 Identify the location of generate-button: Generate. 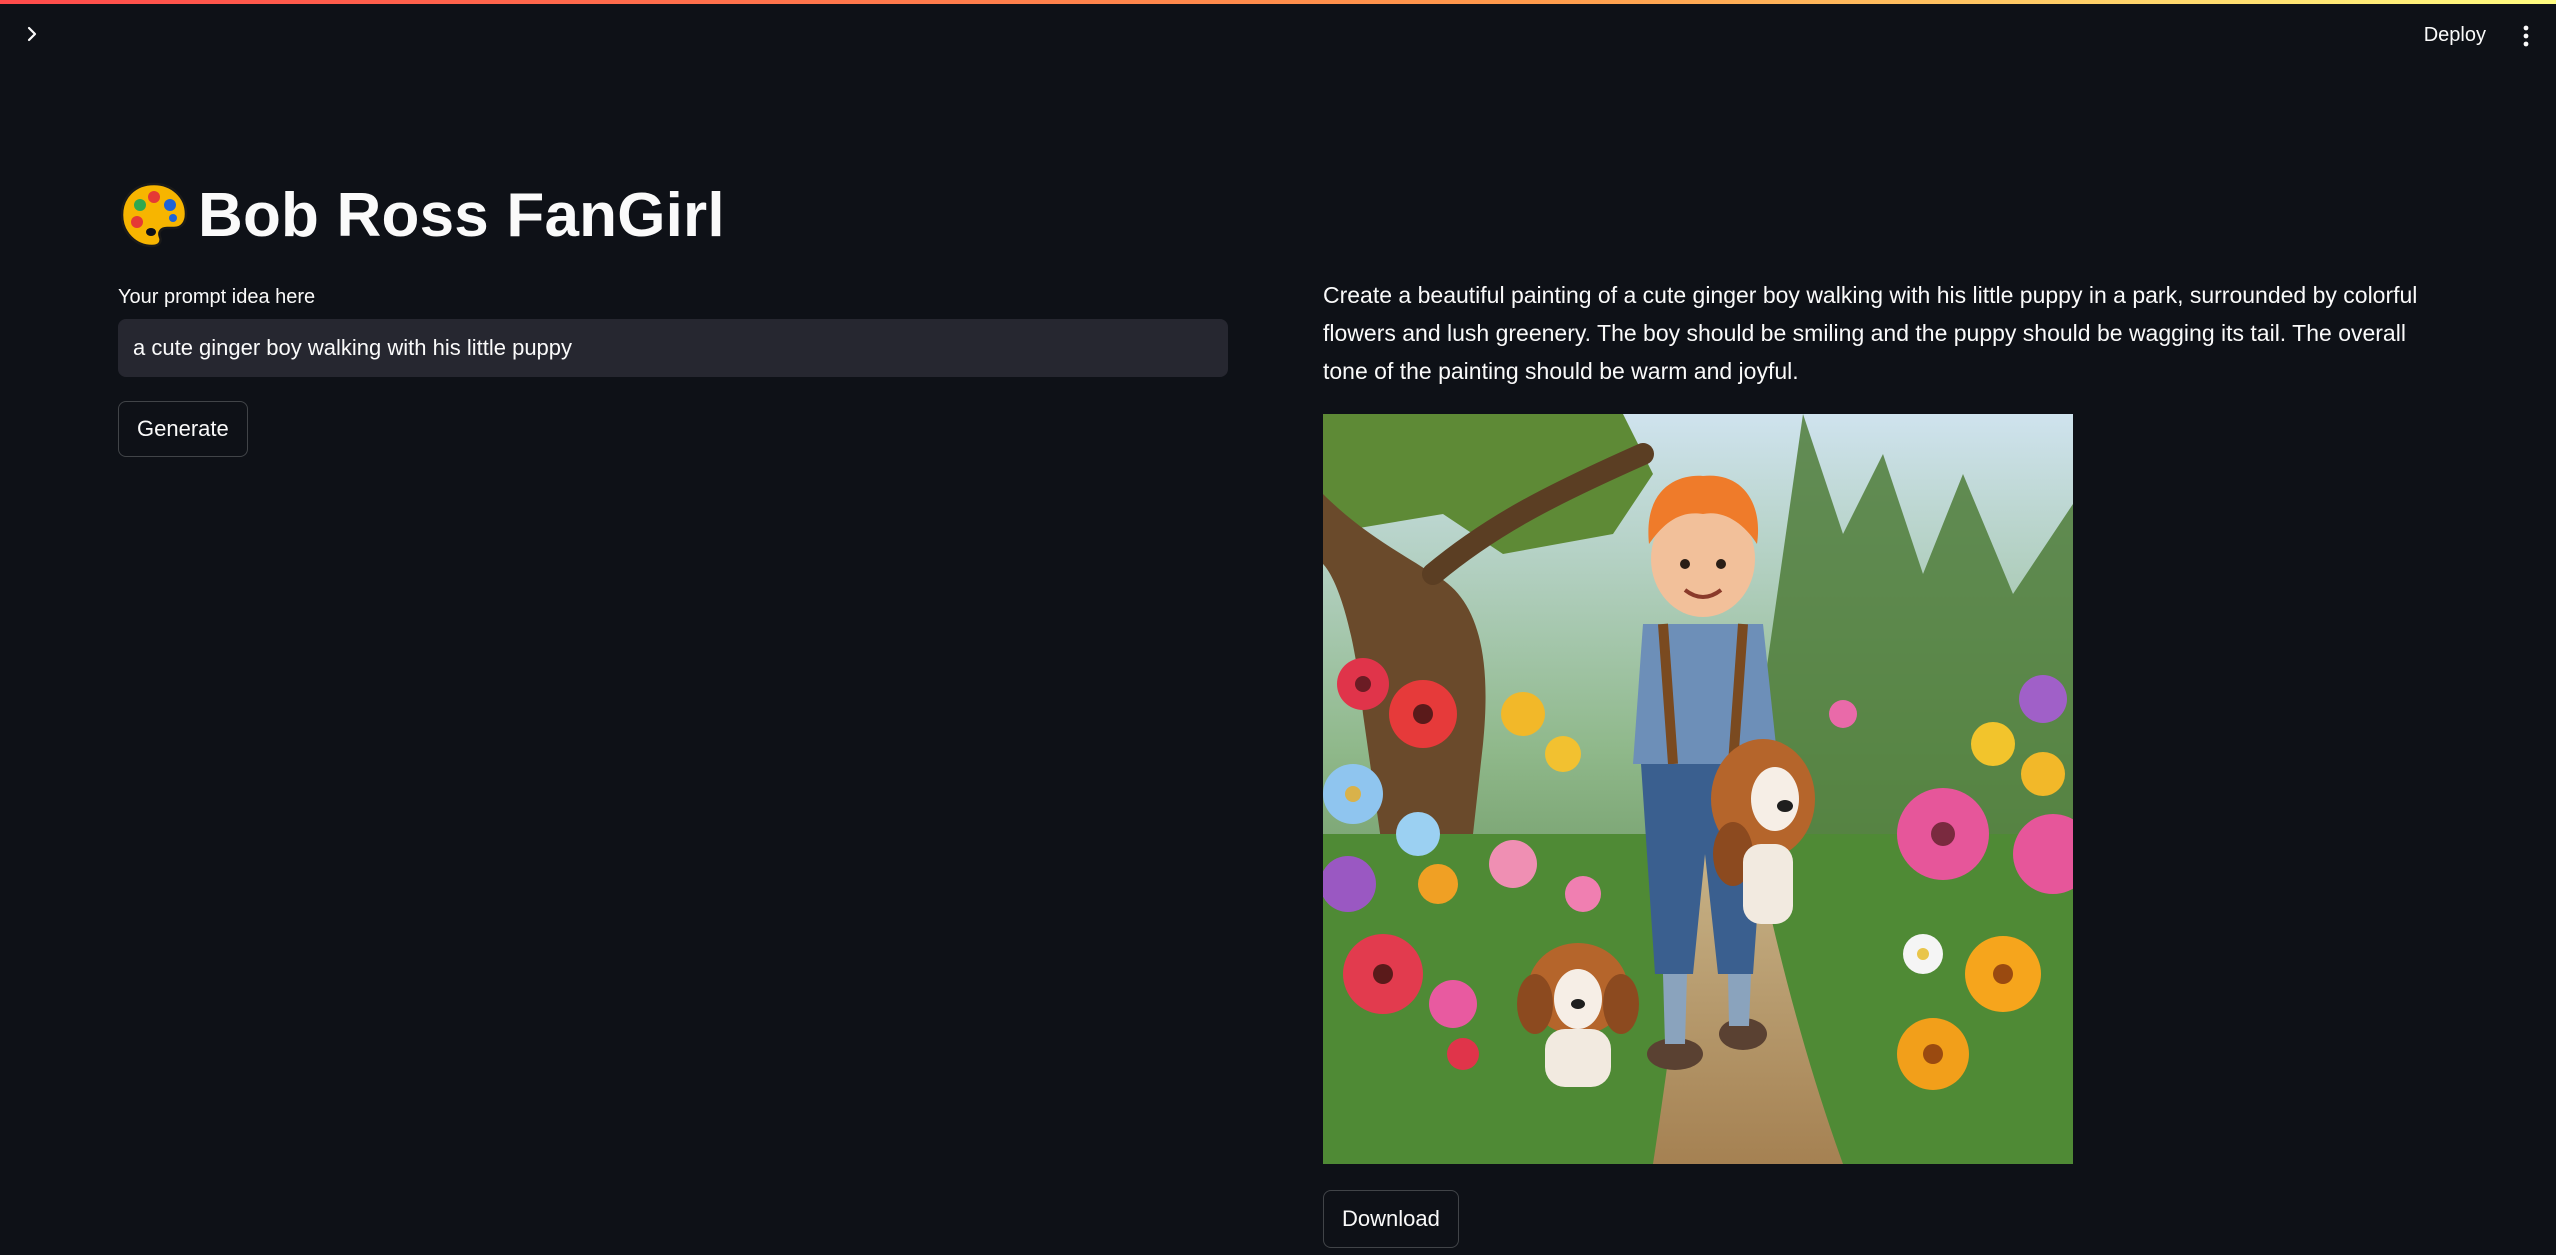
(183, 429).